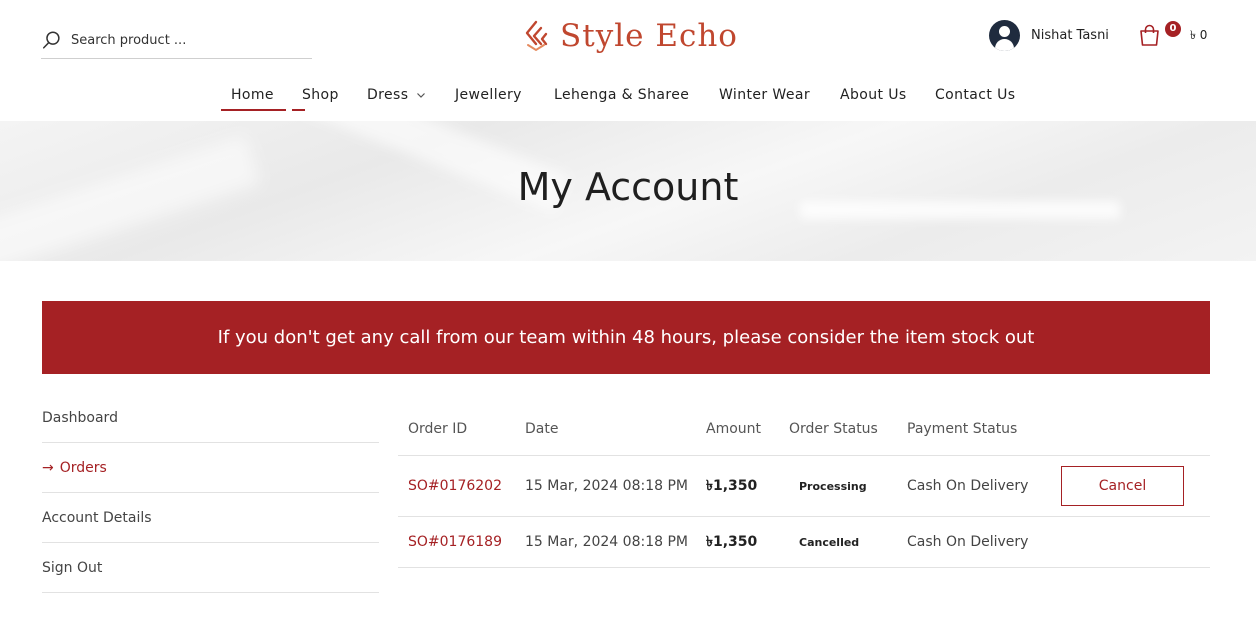 The height and width of the screenshot is (644, 1256). Describe the element at coordinates (253, 110) in the screenshot. I see `nav-active-indicator` at that location.